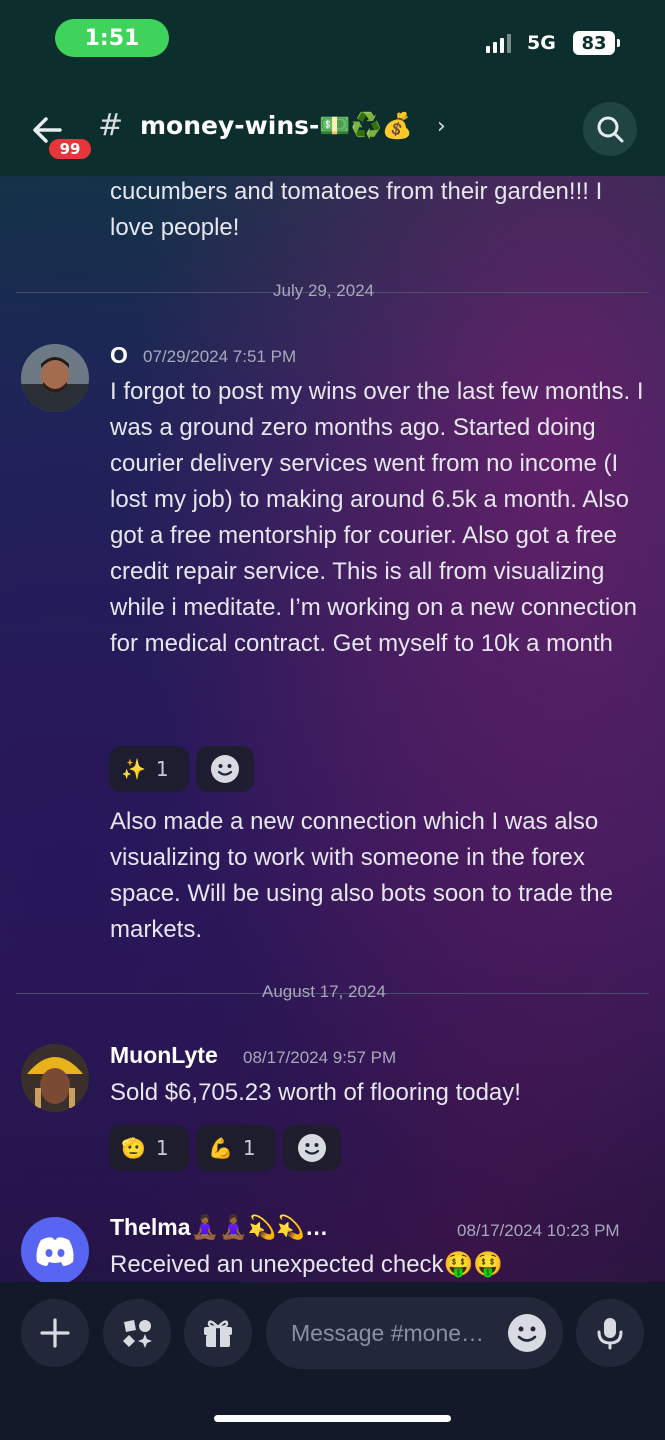 The image size is (665, 1440). I want to click on plus-icon, so click(55, 1333).